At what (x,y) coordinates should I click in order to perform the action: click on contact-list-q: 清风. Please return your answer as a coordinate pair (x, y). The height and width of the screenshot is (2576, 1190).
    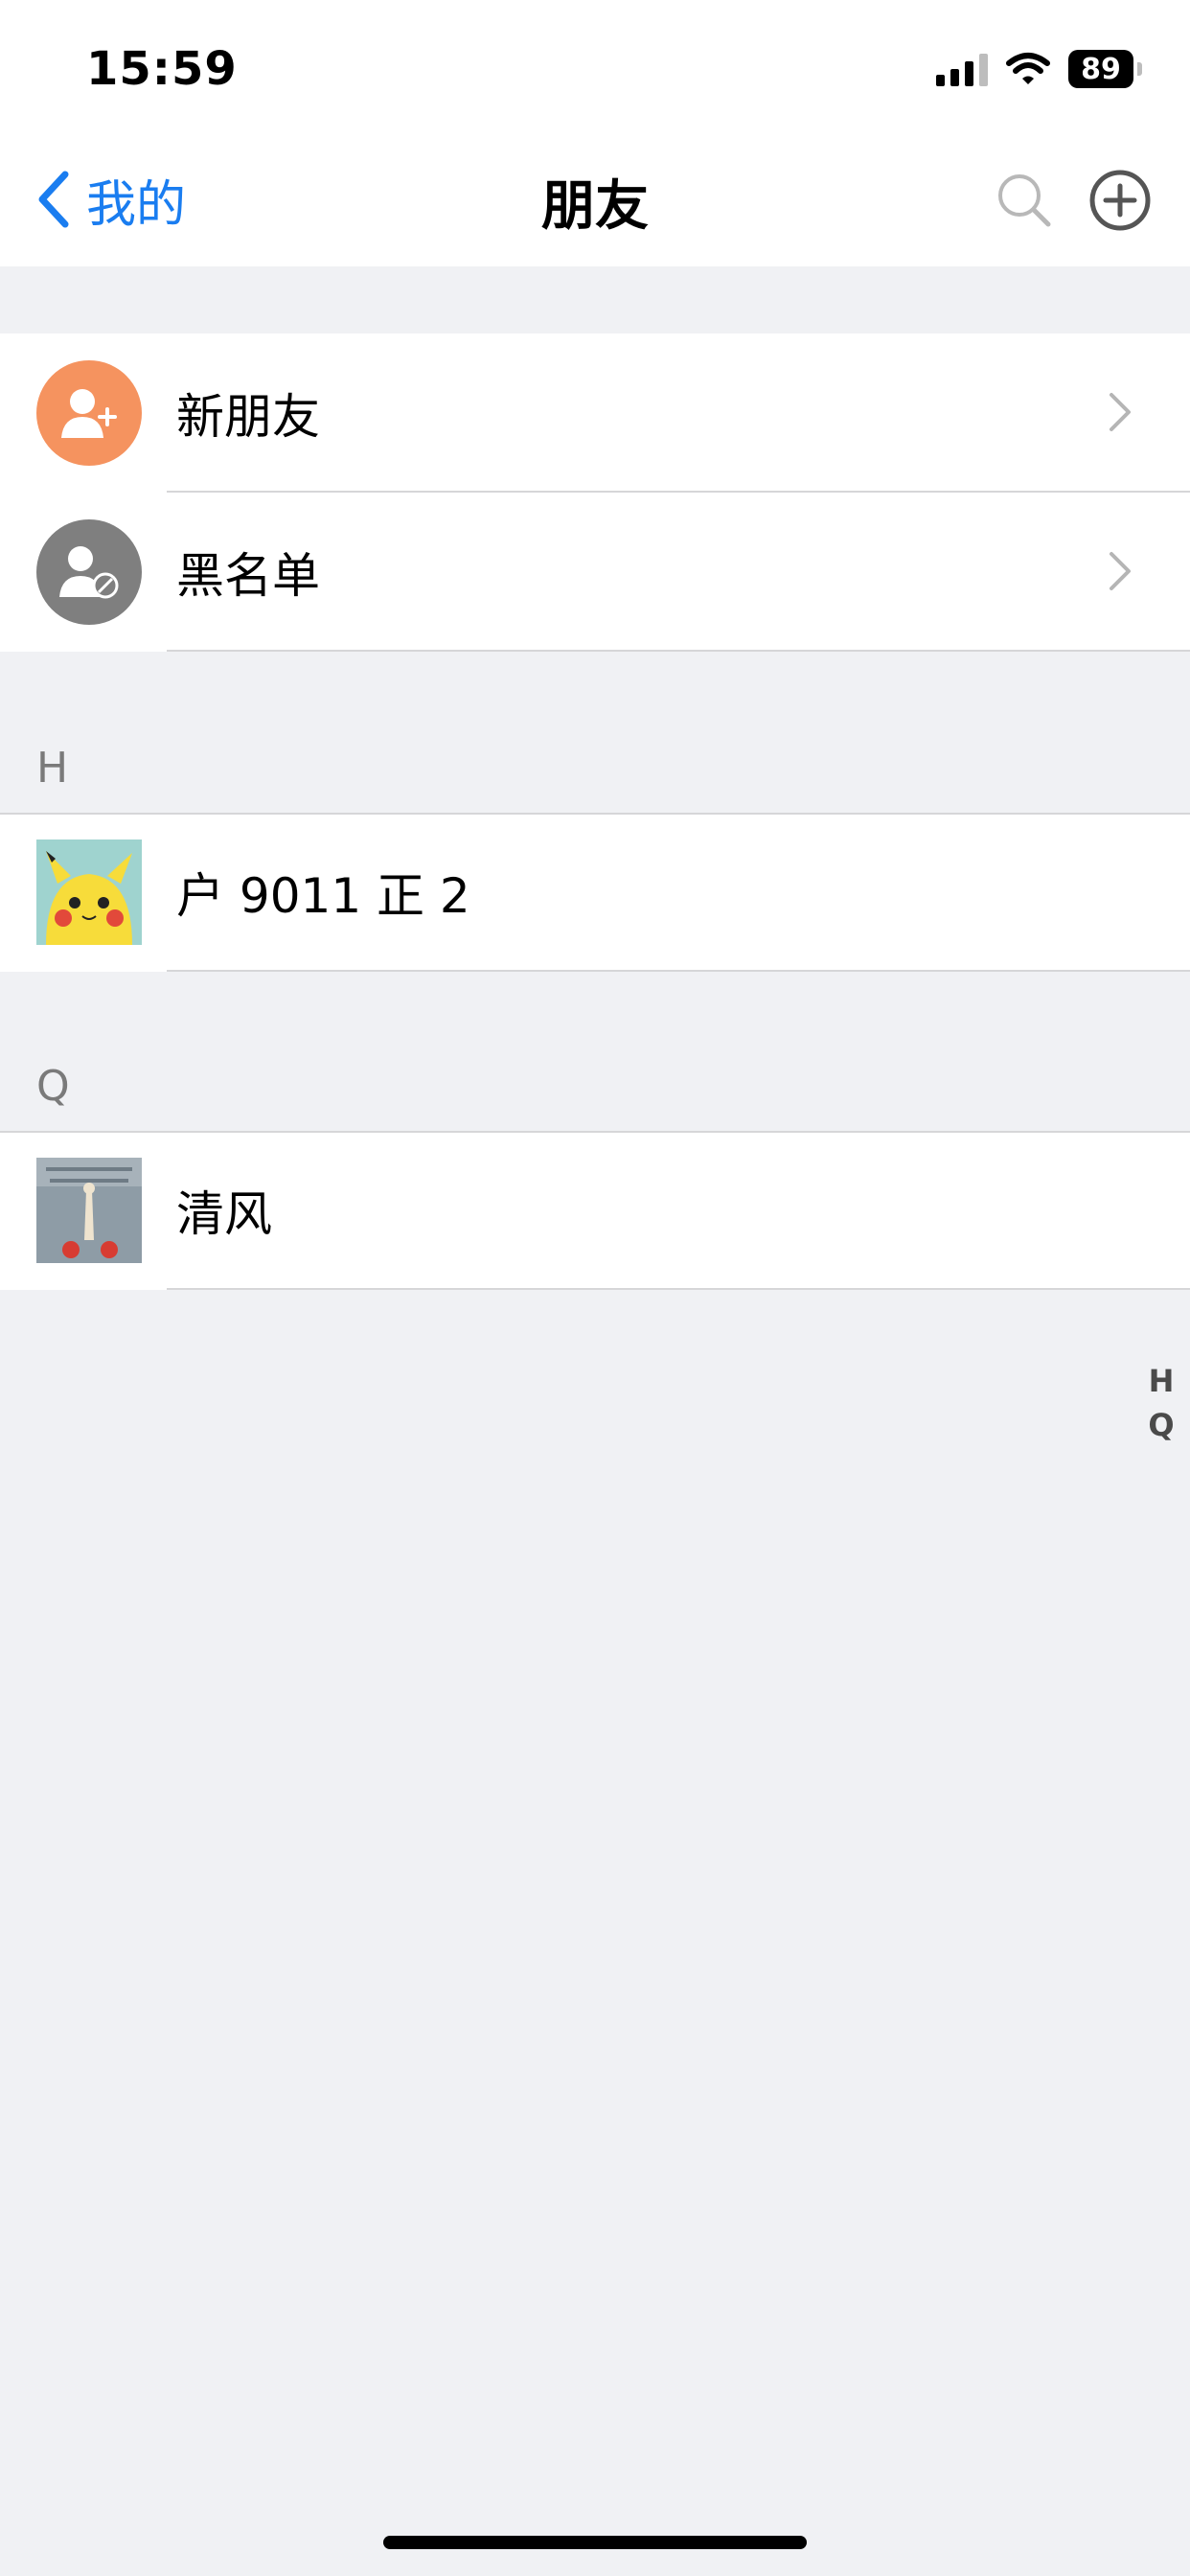
    Looking at the image, I should click on (595, 1210).